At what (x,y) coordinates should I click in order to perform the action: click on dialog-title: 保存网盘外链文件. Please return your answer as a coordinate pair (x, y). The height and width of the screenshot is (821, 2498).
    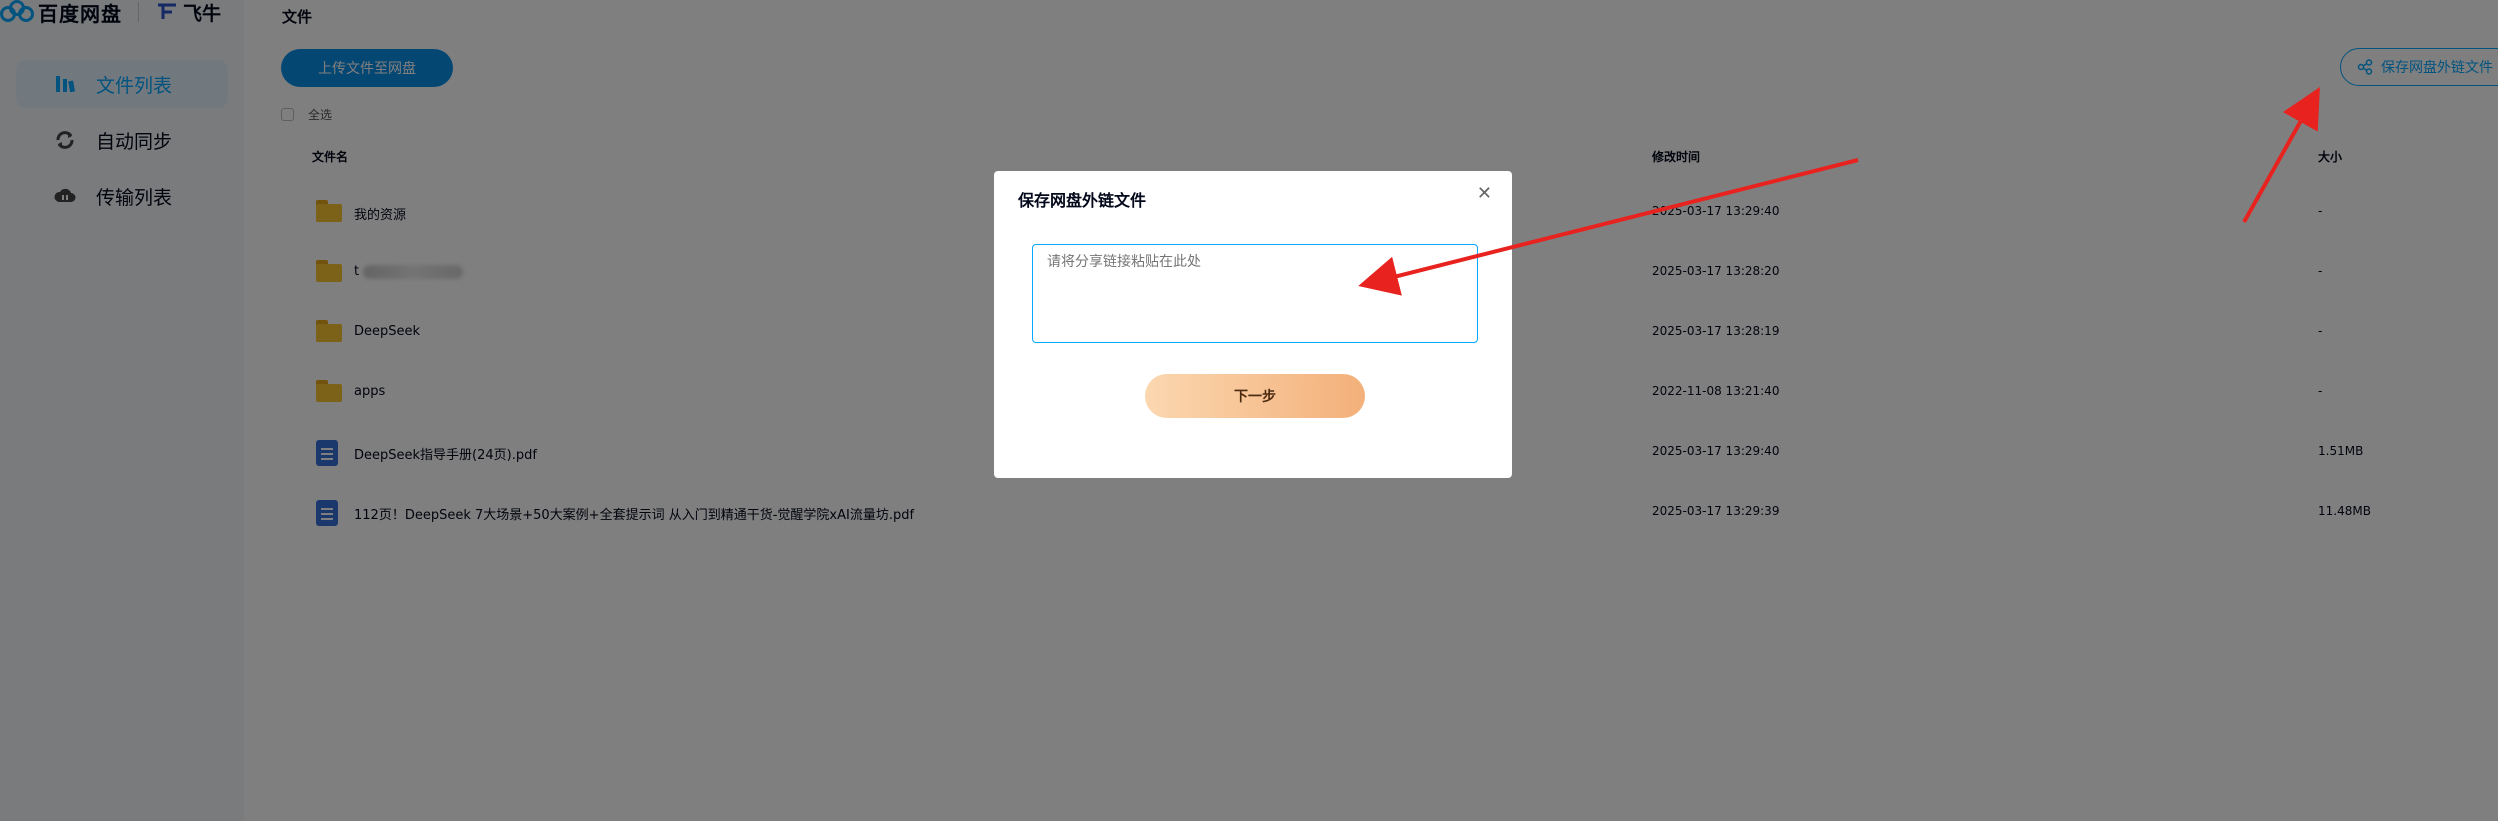
    Looking at the image, I should click on (1082, 200).